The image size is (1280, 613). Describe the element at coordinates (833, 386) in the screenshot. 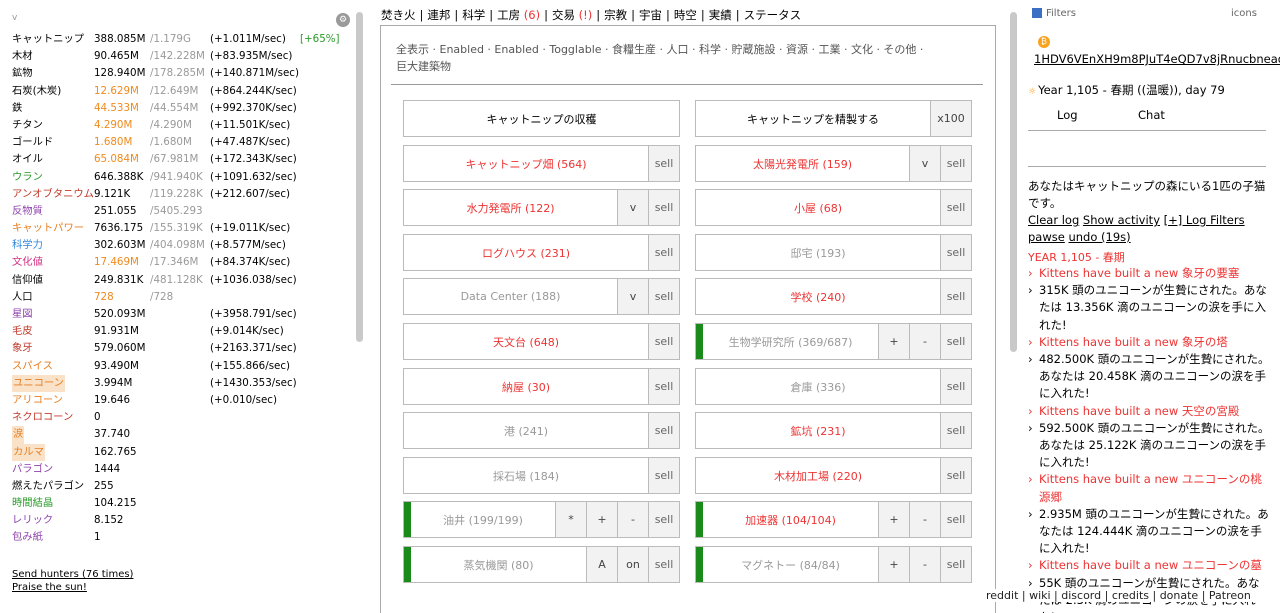

I see `building-button: 倉庫 (336) sell` at that location.